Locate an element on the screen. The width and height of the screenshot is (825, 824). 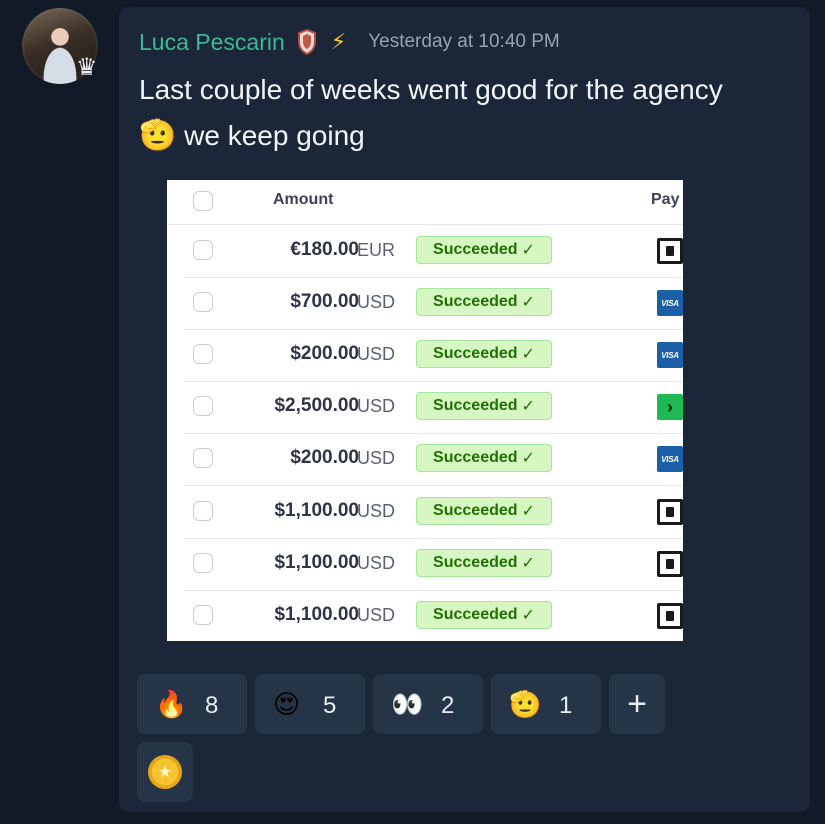
amount-cell: $2,500.00 is located at coordinates (316, 406).